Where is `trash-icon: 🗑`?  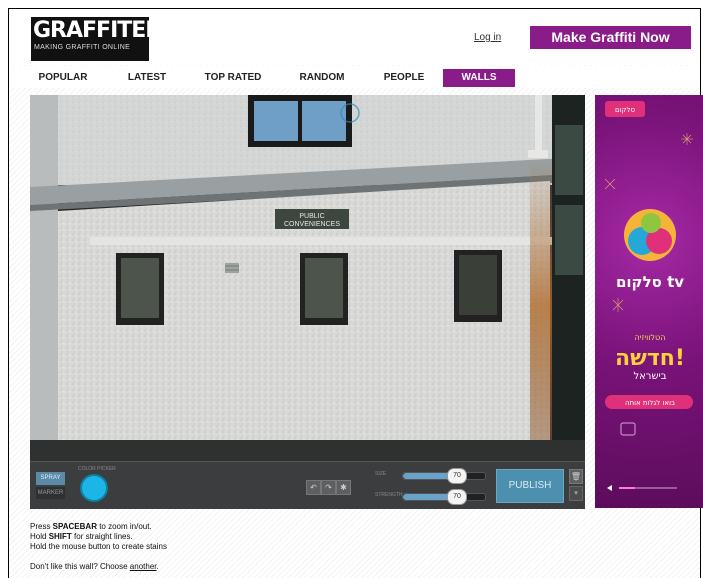
trash-icon: 🗑 is located at coordinates (576, 476).